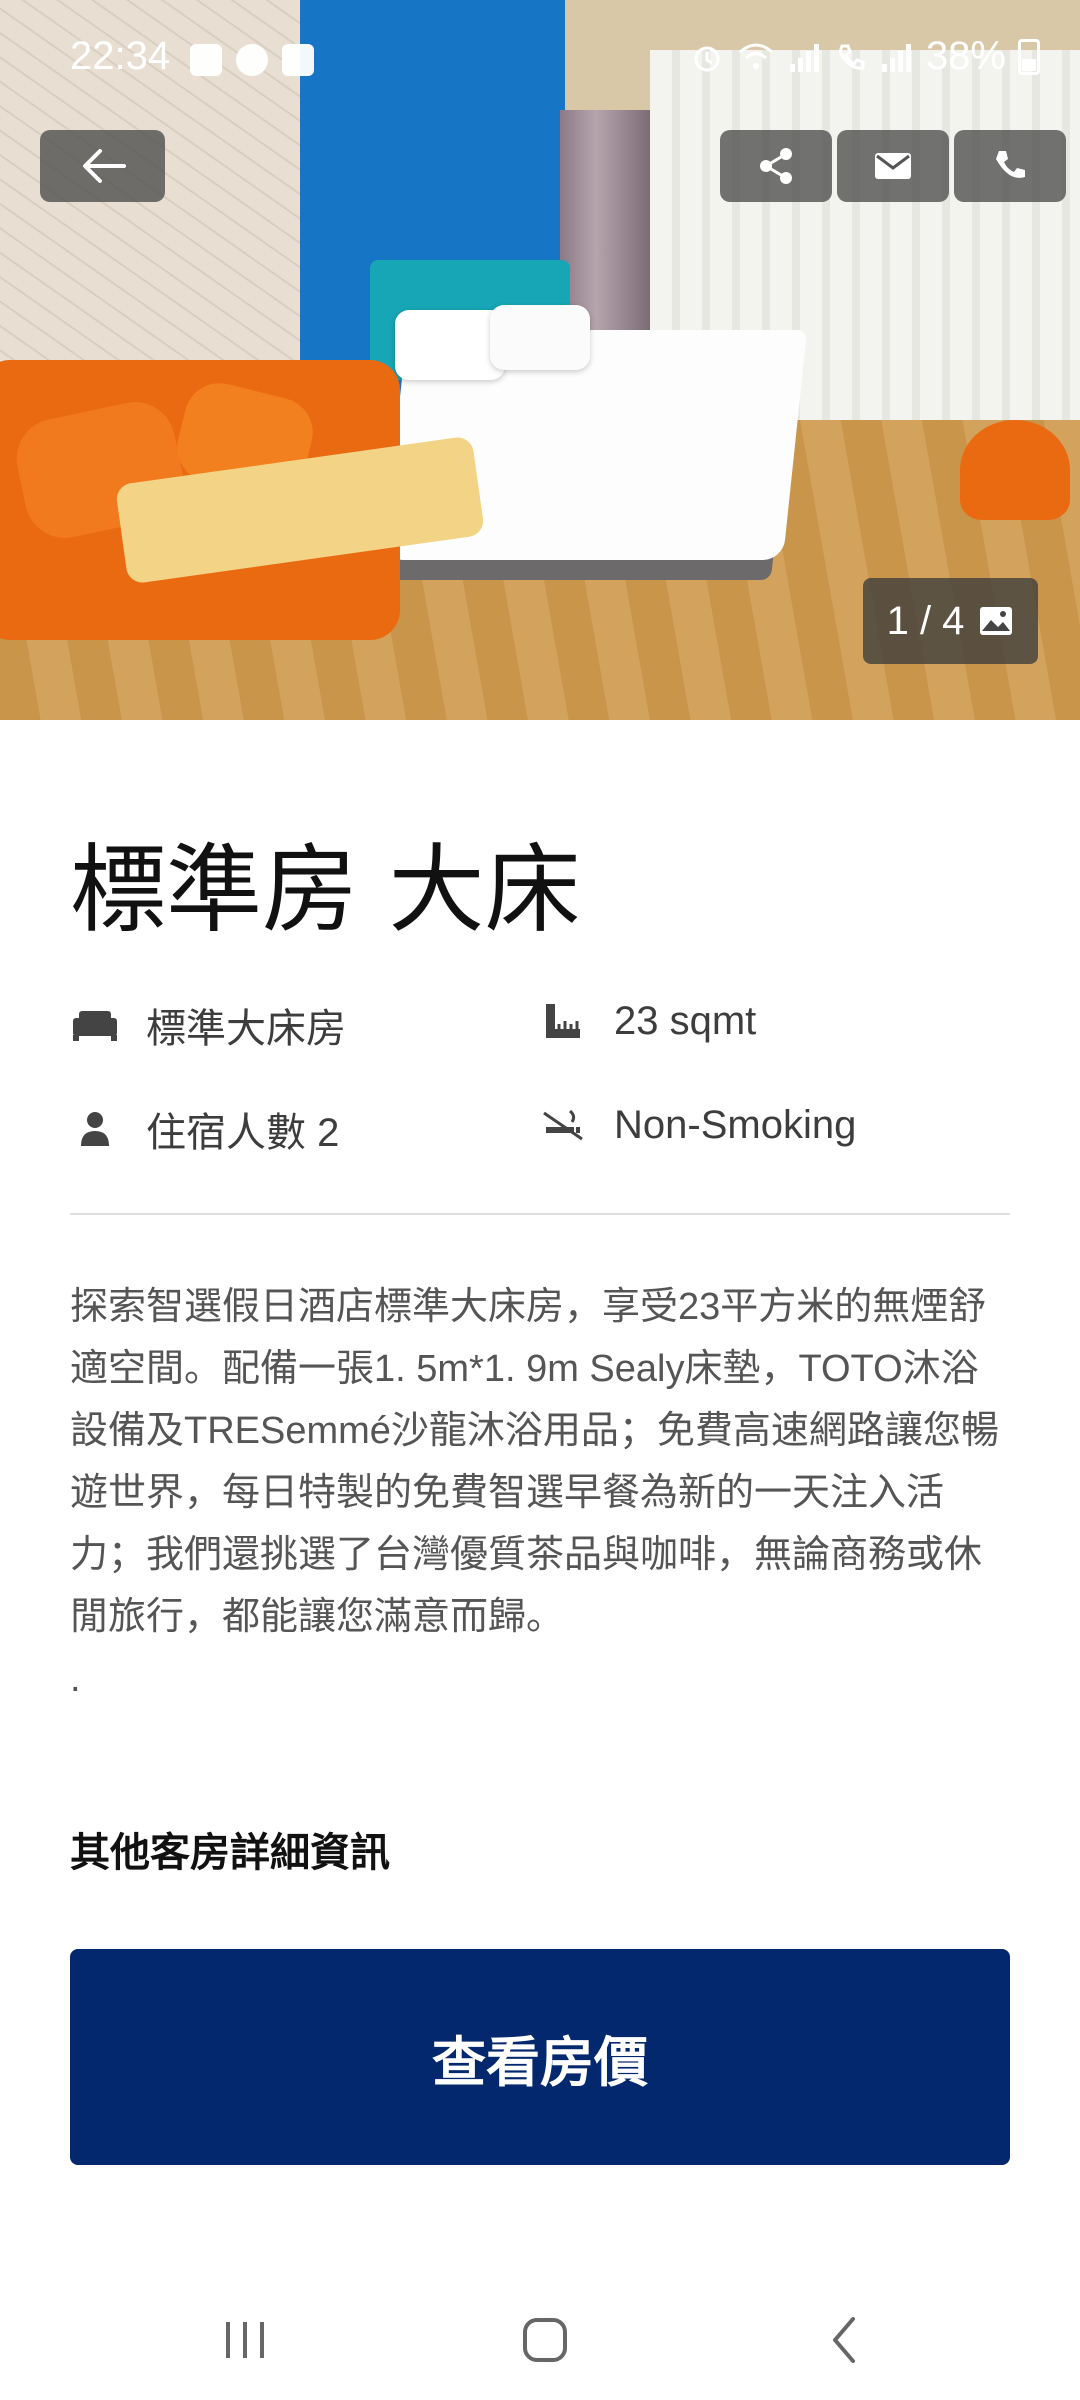 This screenshot has height=2400, width=1080. I want to click on feature-room-size: 23 sqmt, so click(647, 1021).